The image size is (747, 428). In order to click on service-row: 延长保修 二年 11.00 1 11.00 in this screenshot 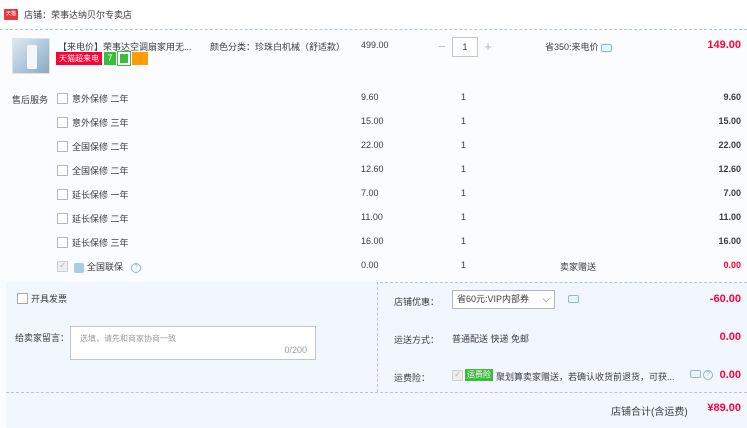, I will do `click(373, 220)`.